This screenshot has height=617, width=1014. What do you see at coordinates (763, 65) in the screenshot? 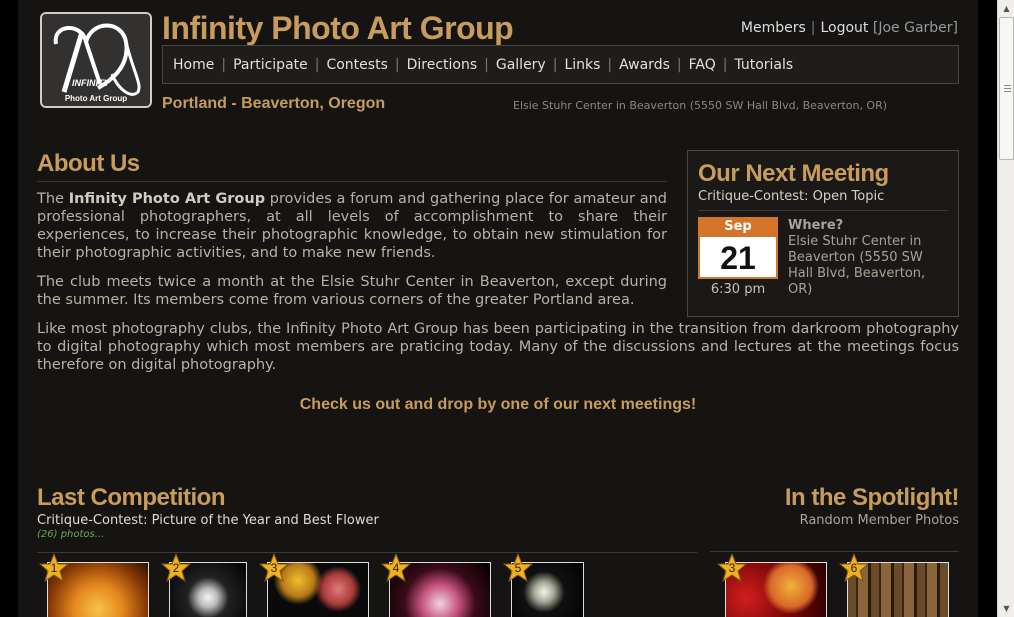
I see `nav-item-tutorials: Tutorials` at bounding box center [763, 65].